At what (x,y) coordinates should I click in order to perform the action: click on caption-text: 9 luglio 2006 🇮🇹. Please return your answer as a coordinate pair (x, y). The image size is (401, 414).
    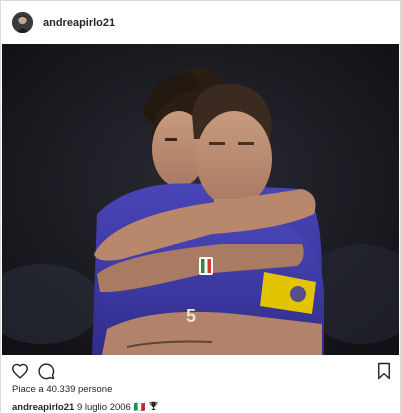
    Looking at the image, I should click on (111, 408).